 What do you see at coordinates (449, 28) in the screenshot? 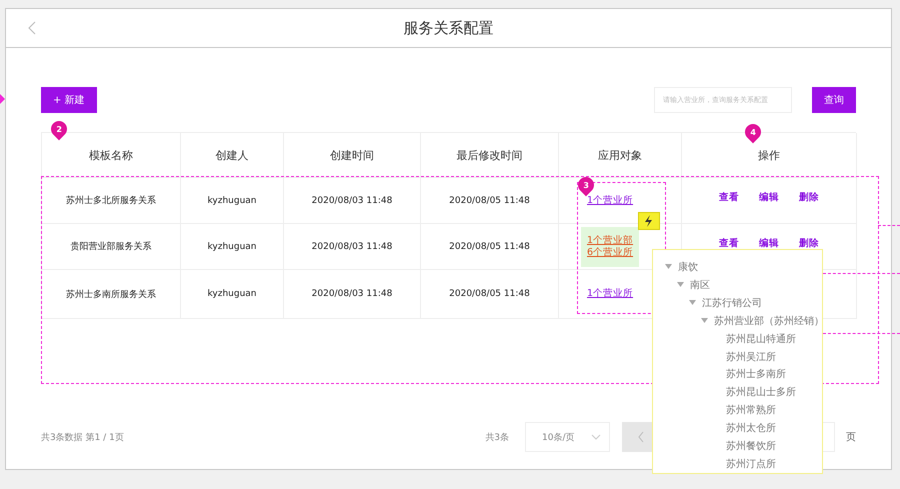
I see `page-title: 服务关系配置` at bounding box center [449, 28].